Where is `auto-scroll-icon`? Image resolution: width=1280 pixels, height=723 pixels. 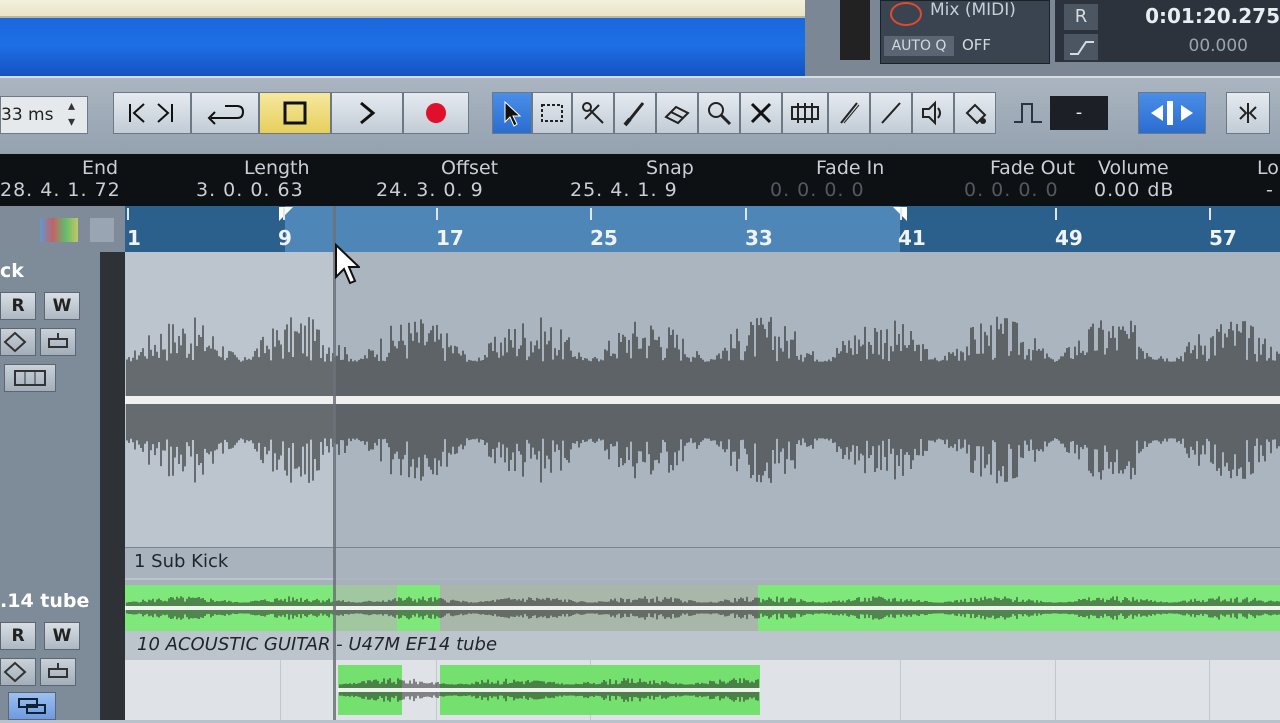 auto-scroll-icon is located at coordinates (1172, 113).